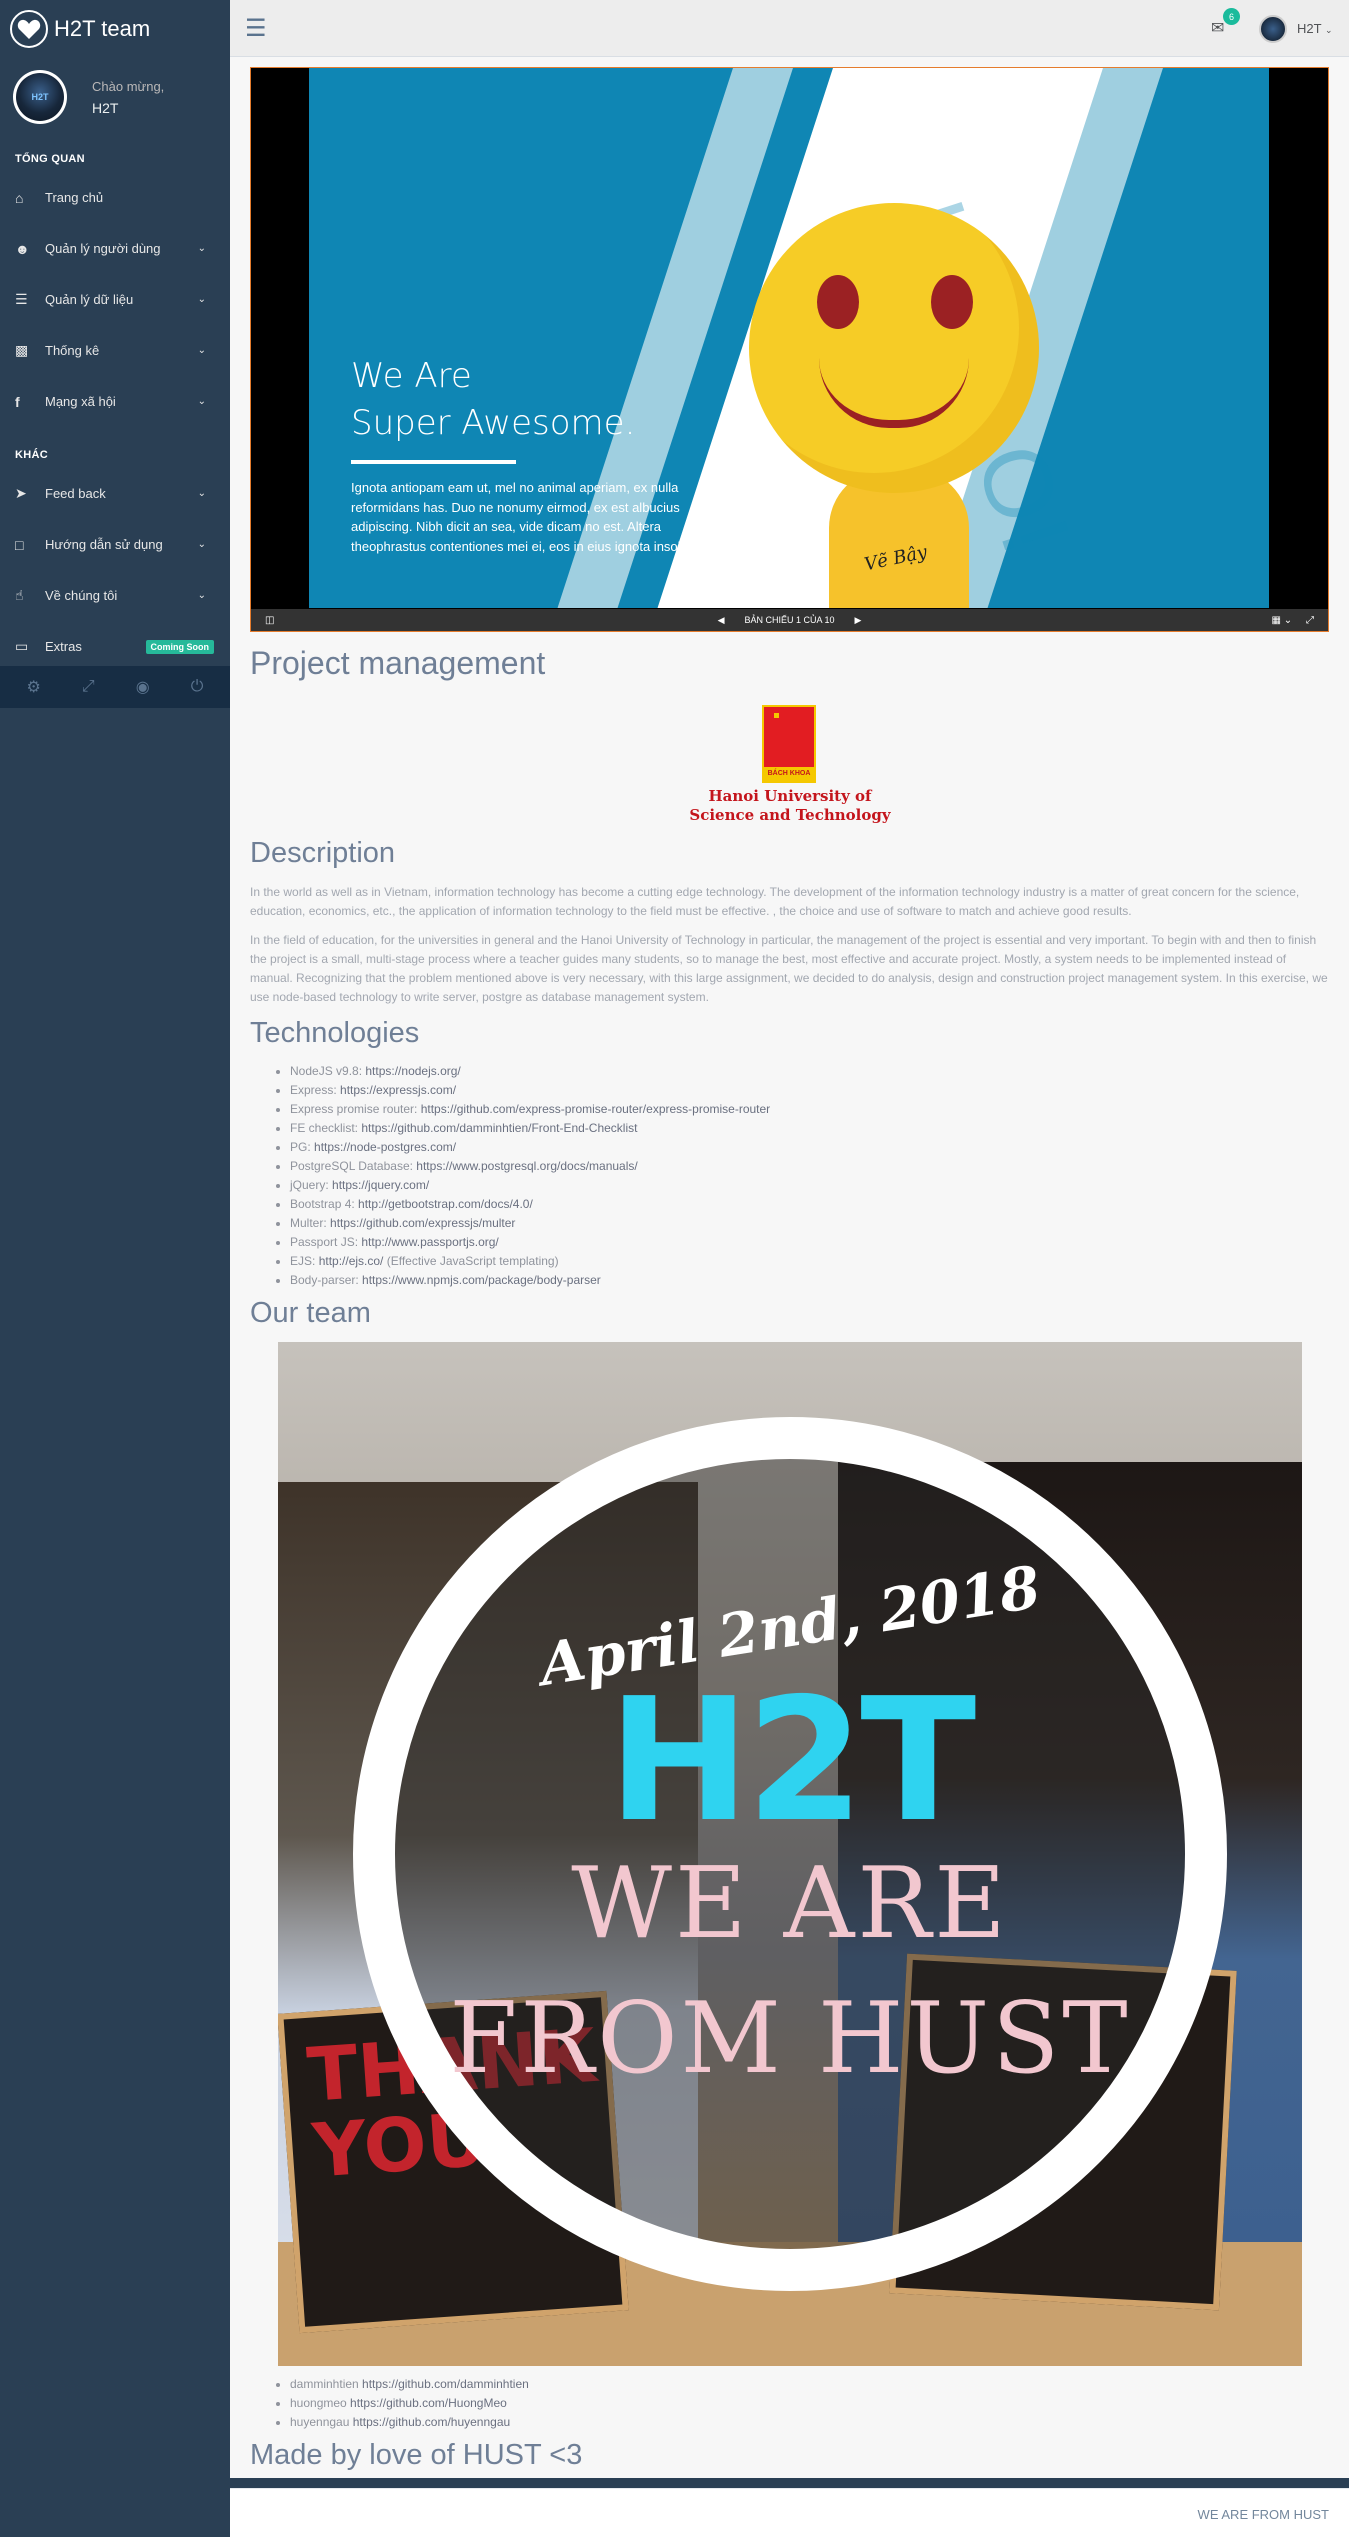  What do you see at coordinates (103, 248) in the screenshot?
I see `sidebar-item-label: Quản lý người dùng` at bounding box center [103, 248].